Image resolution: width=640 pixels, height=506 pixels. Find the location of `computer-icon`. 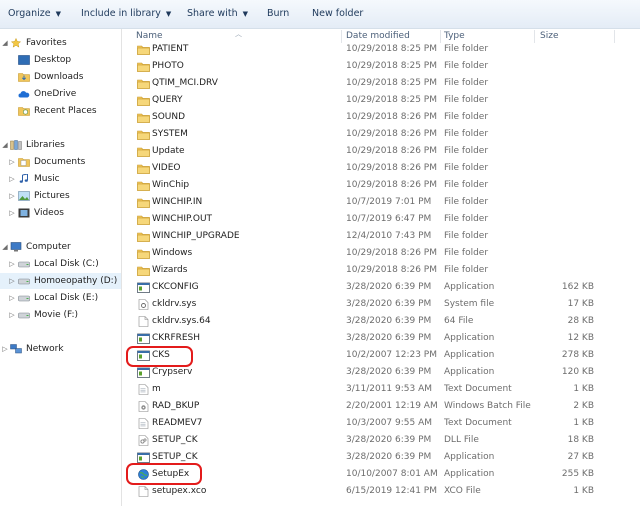

computer-icon is located at coordinates (16, 247).